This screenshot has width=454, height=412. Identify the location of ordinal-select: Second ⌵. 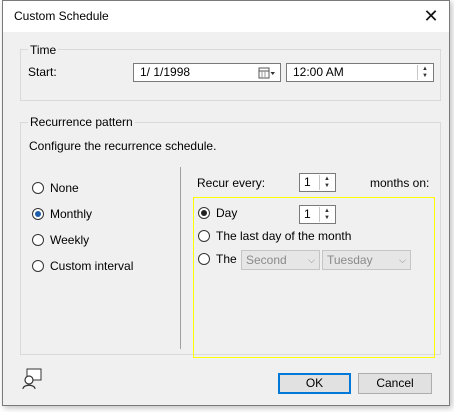
(280, 260).